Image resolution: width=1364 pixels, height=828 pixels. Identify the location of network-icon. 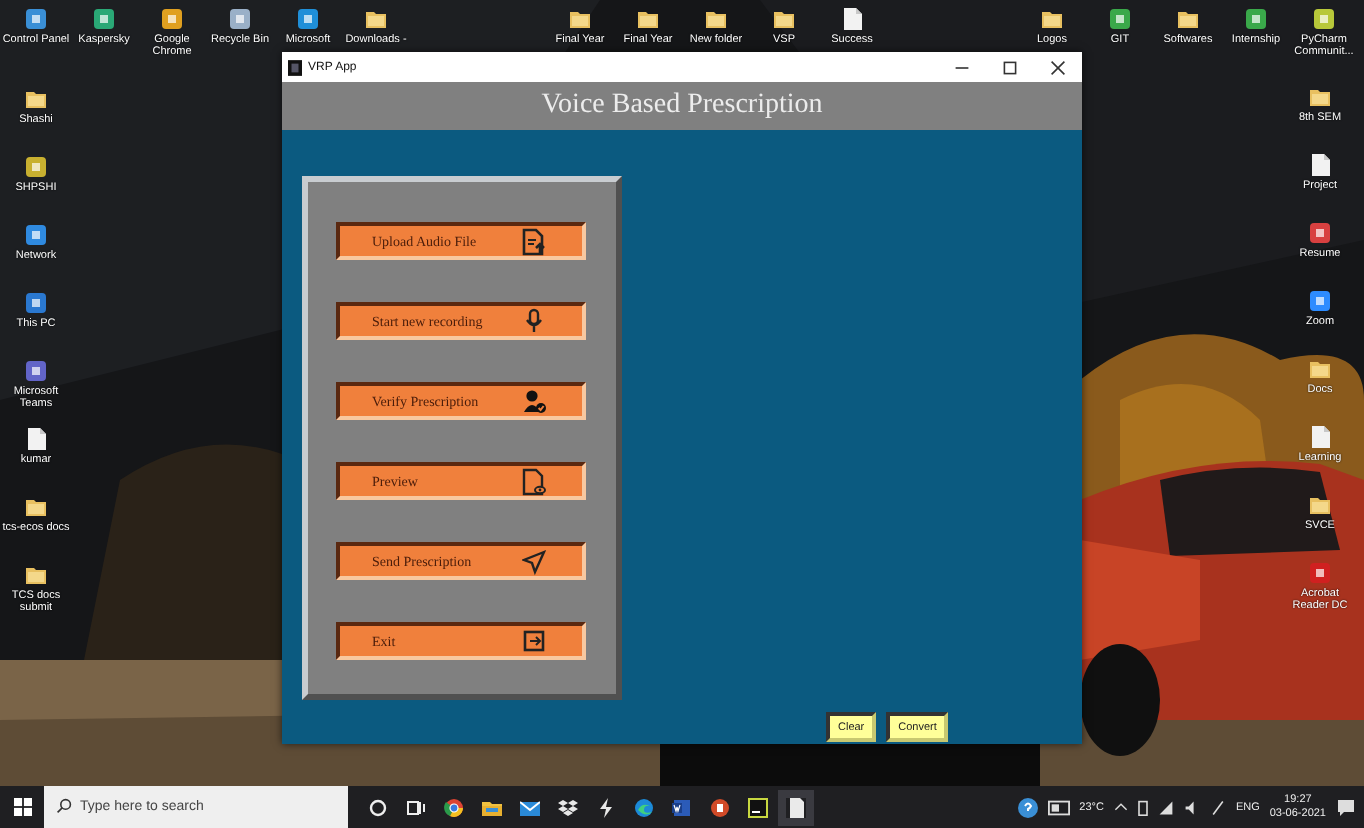
(1165, 807).